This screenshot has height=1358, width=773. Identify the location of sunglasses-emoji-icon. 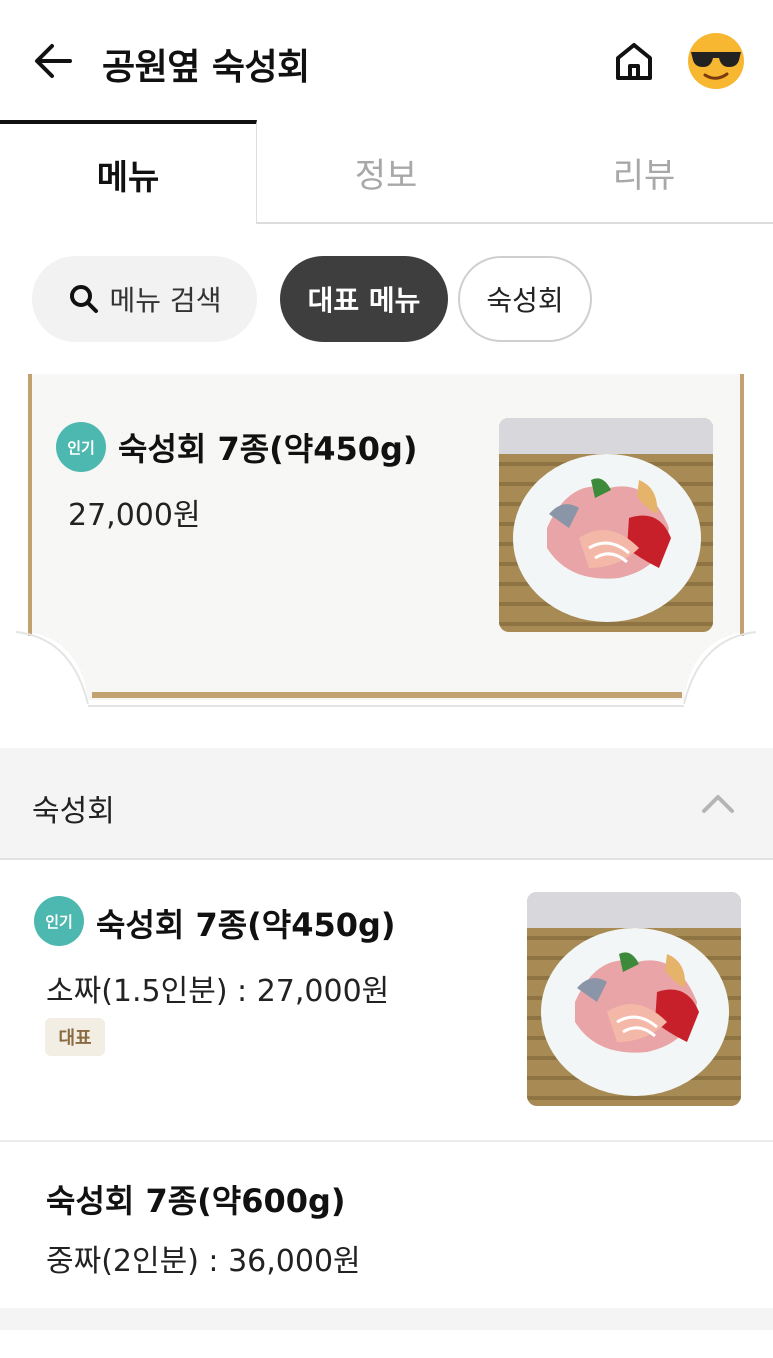
(716, 61).